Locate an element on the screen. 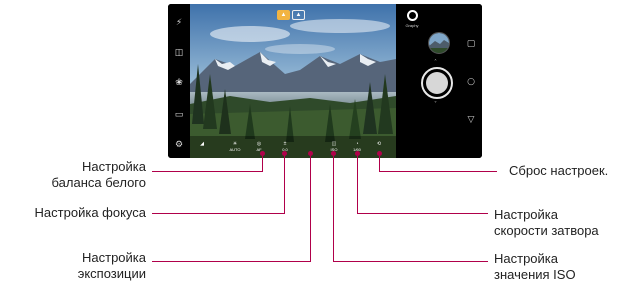 This screenshot has height=283, width=638. shutter-button is located at coordinates (437, 83).